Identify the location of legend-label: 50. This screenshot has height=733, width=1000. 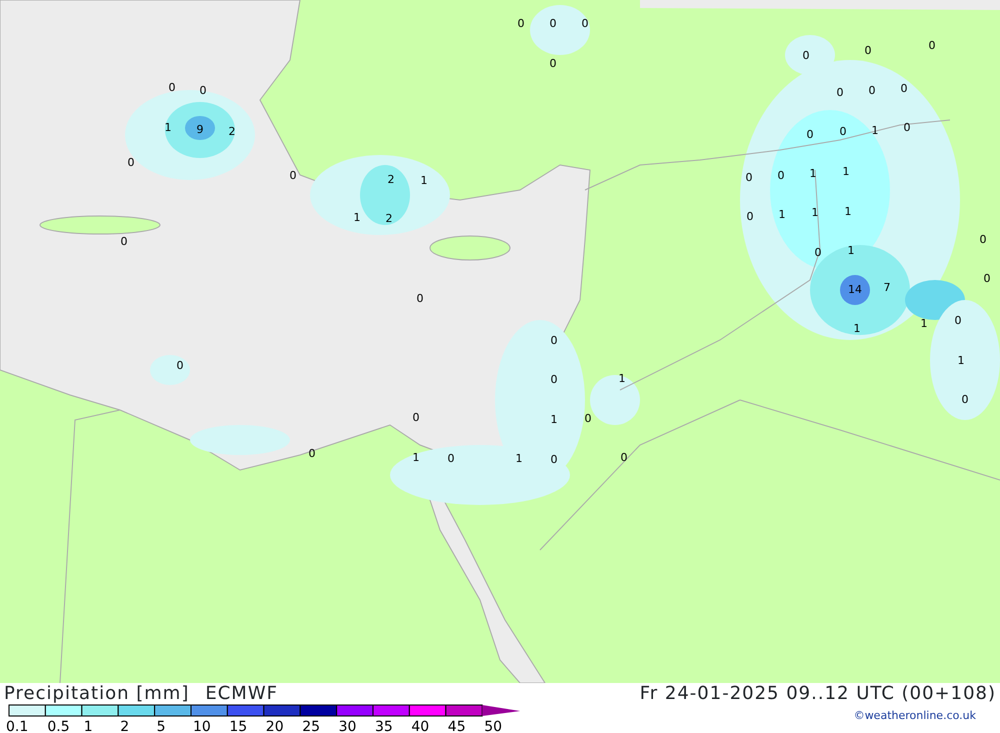
(493, 725).